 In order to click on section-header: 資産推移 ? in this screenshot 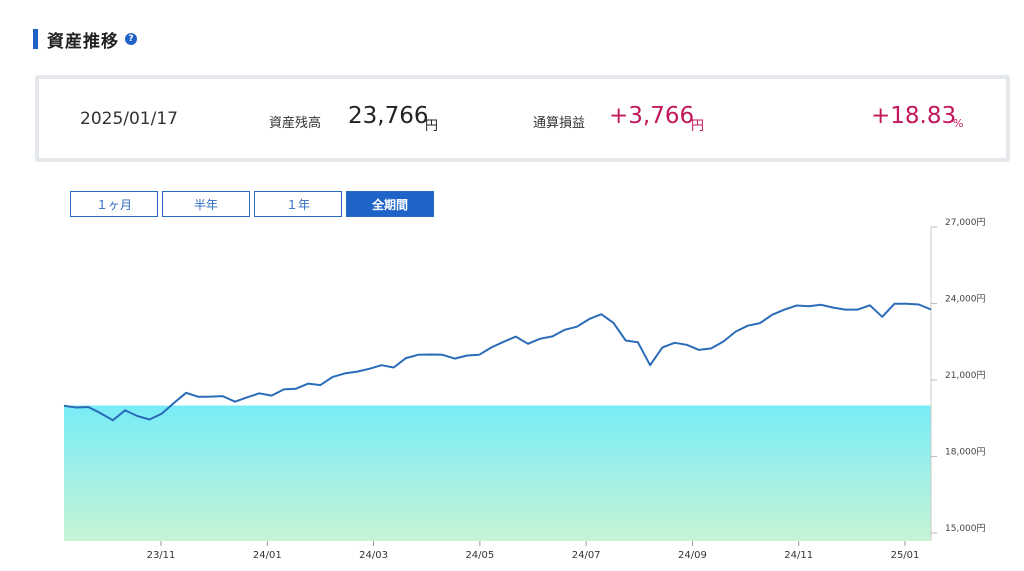, I will do `click(85, 40)`.